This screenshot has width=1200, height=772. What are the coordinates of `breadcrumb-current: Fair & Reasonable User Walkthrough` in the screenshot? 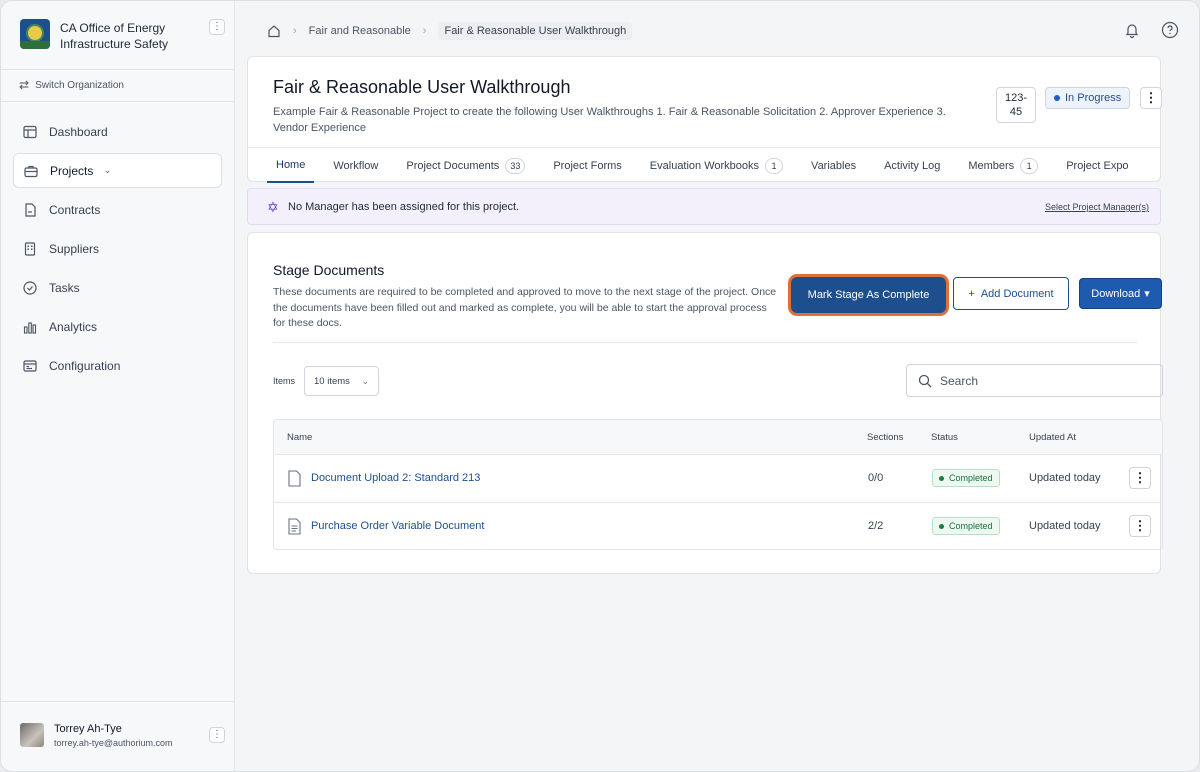 It's located at (535, 31).